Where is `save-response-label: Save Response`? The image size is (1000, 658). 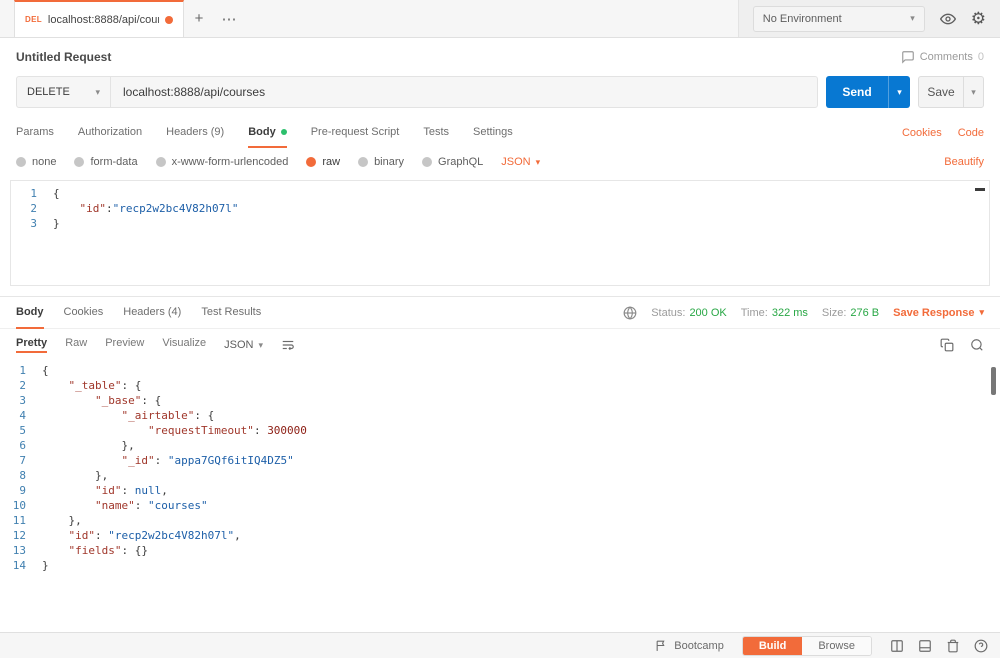
save-response-label: Save Response is located at coordinates (934, 312).